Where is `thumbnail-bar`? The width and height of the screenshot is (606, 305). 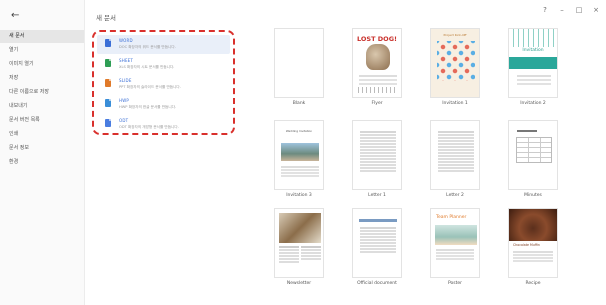 thumbnail-bar is located at coordinates (378, 220).